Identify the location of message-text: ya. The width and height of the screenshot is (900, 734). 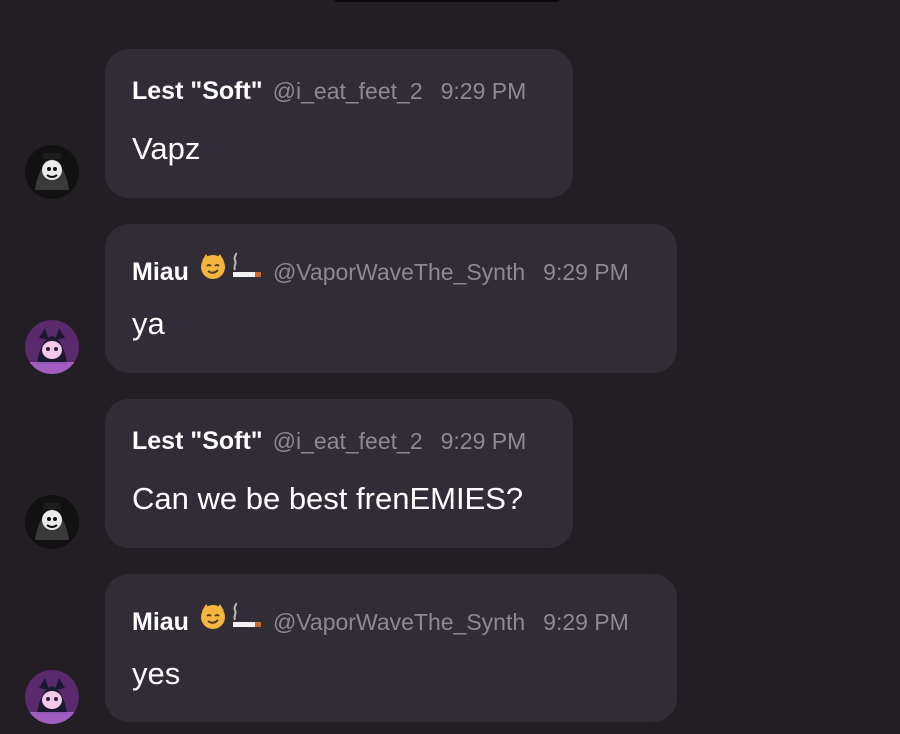
(148, 323).